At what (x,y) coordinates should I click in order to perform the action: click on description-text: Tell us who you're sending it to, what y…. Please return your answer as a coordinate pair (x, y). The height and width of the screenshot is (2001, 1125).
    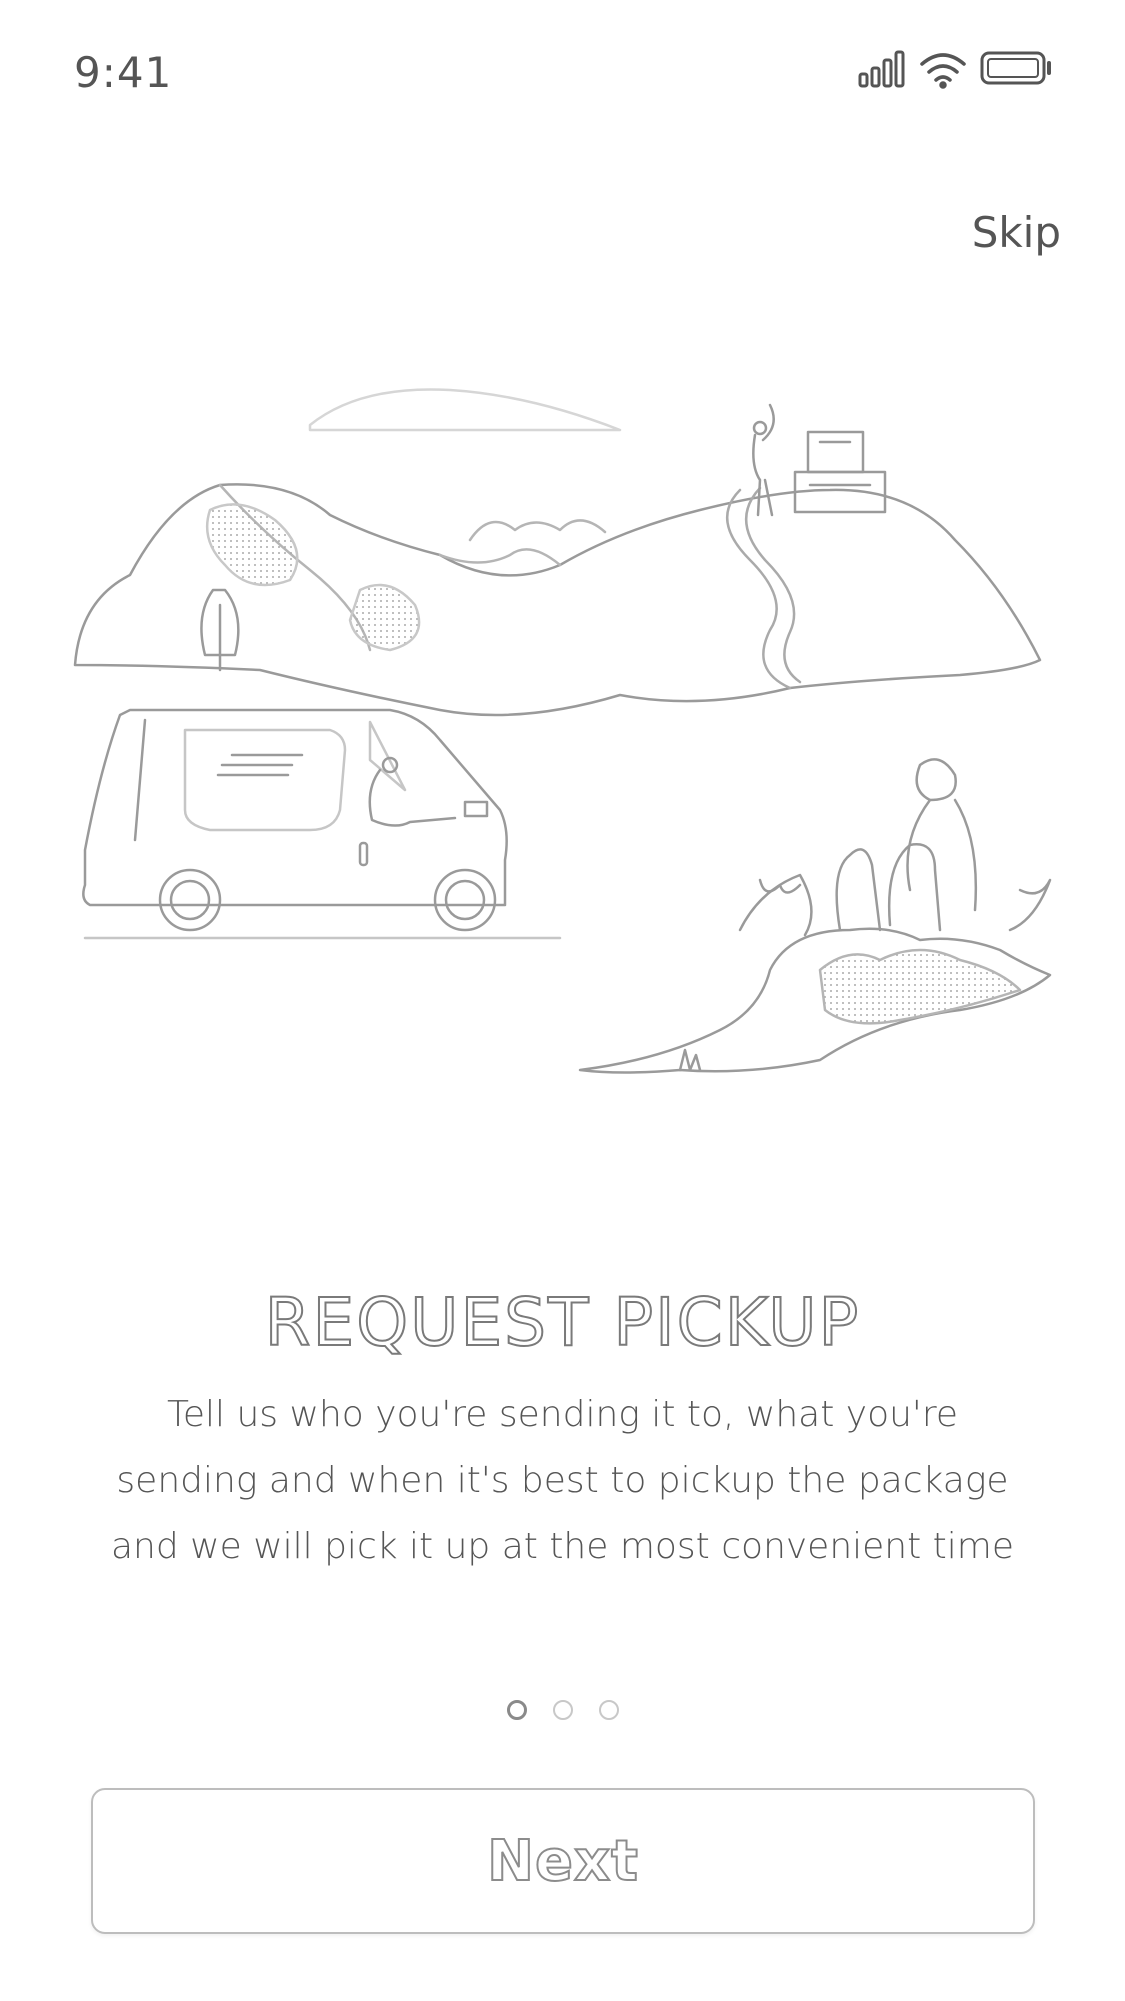
    Looking at the image, I should click on (562, 1481).